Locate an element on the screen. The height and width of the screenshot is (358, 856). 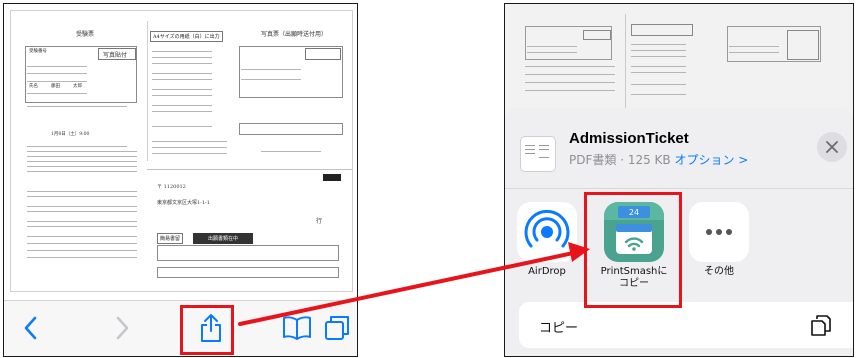
doc-address: 東京都文京区大塚1-1-1 is located at coordinates (183, 203).